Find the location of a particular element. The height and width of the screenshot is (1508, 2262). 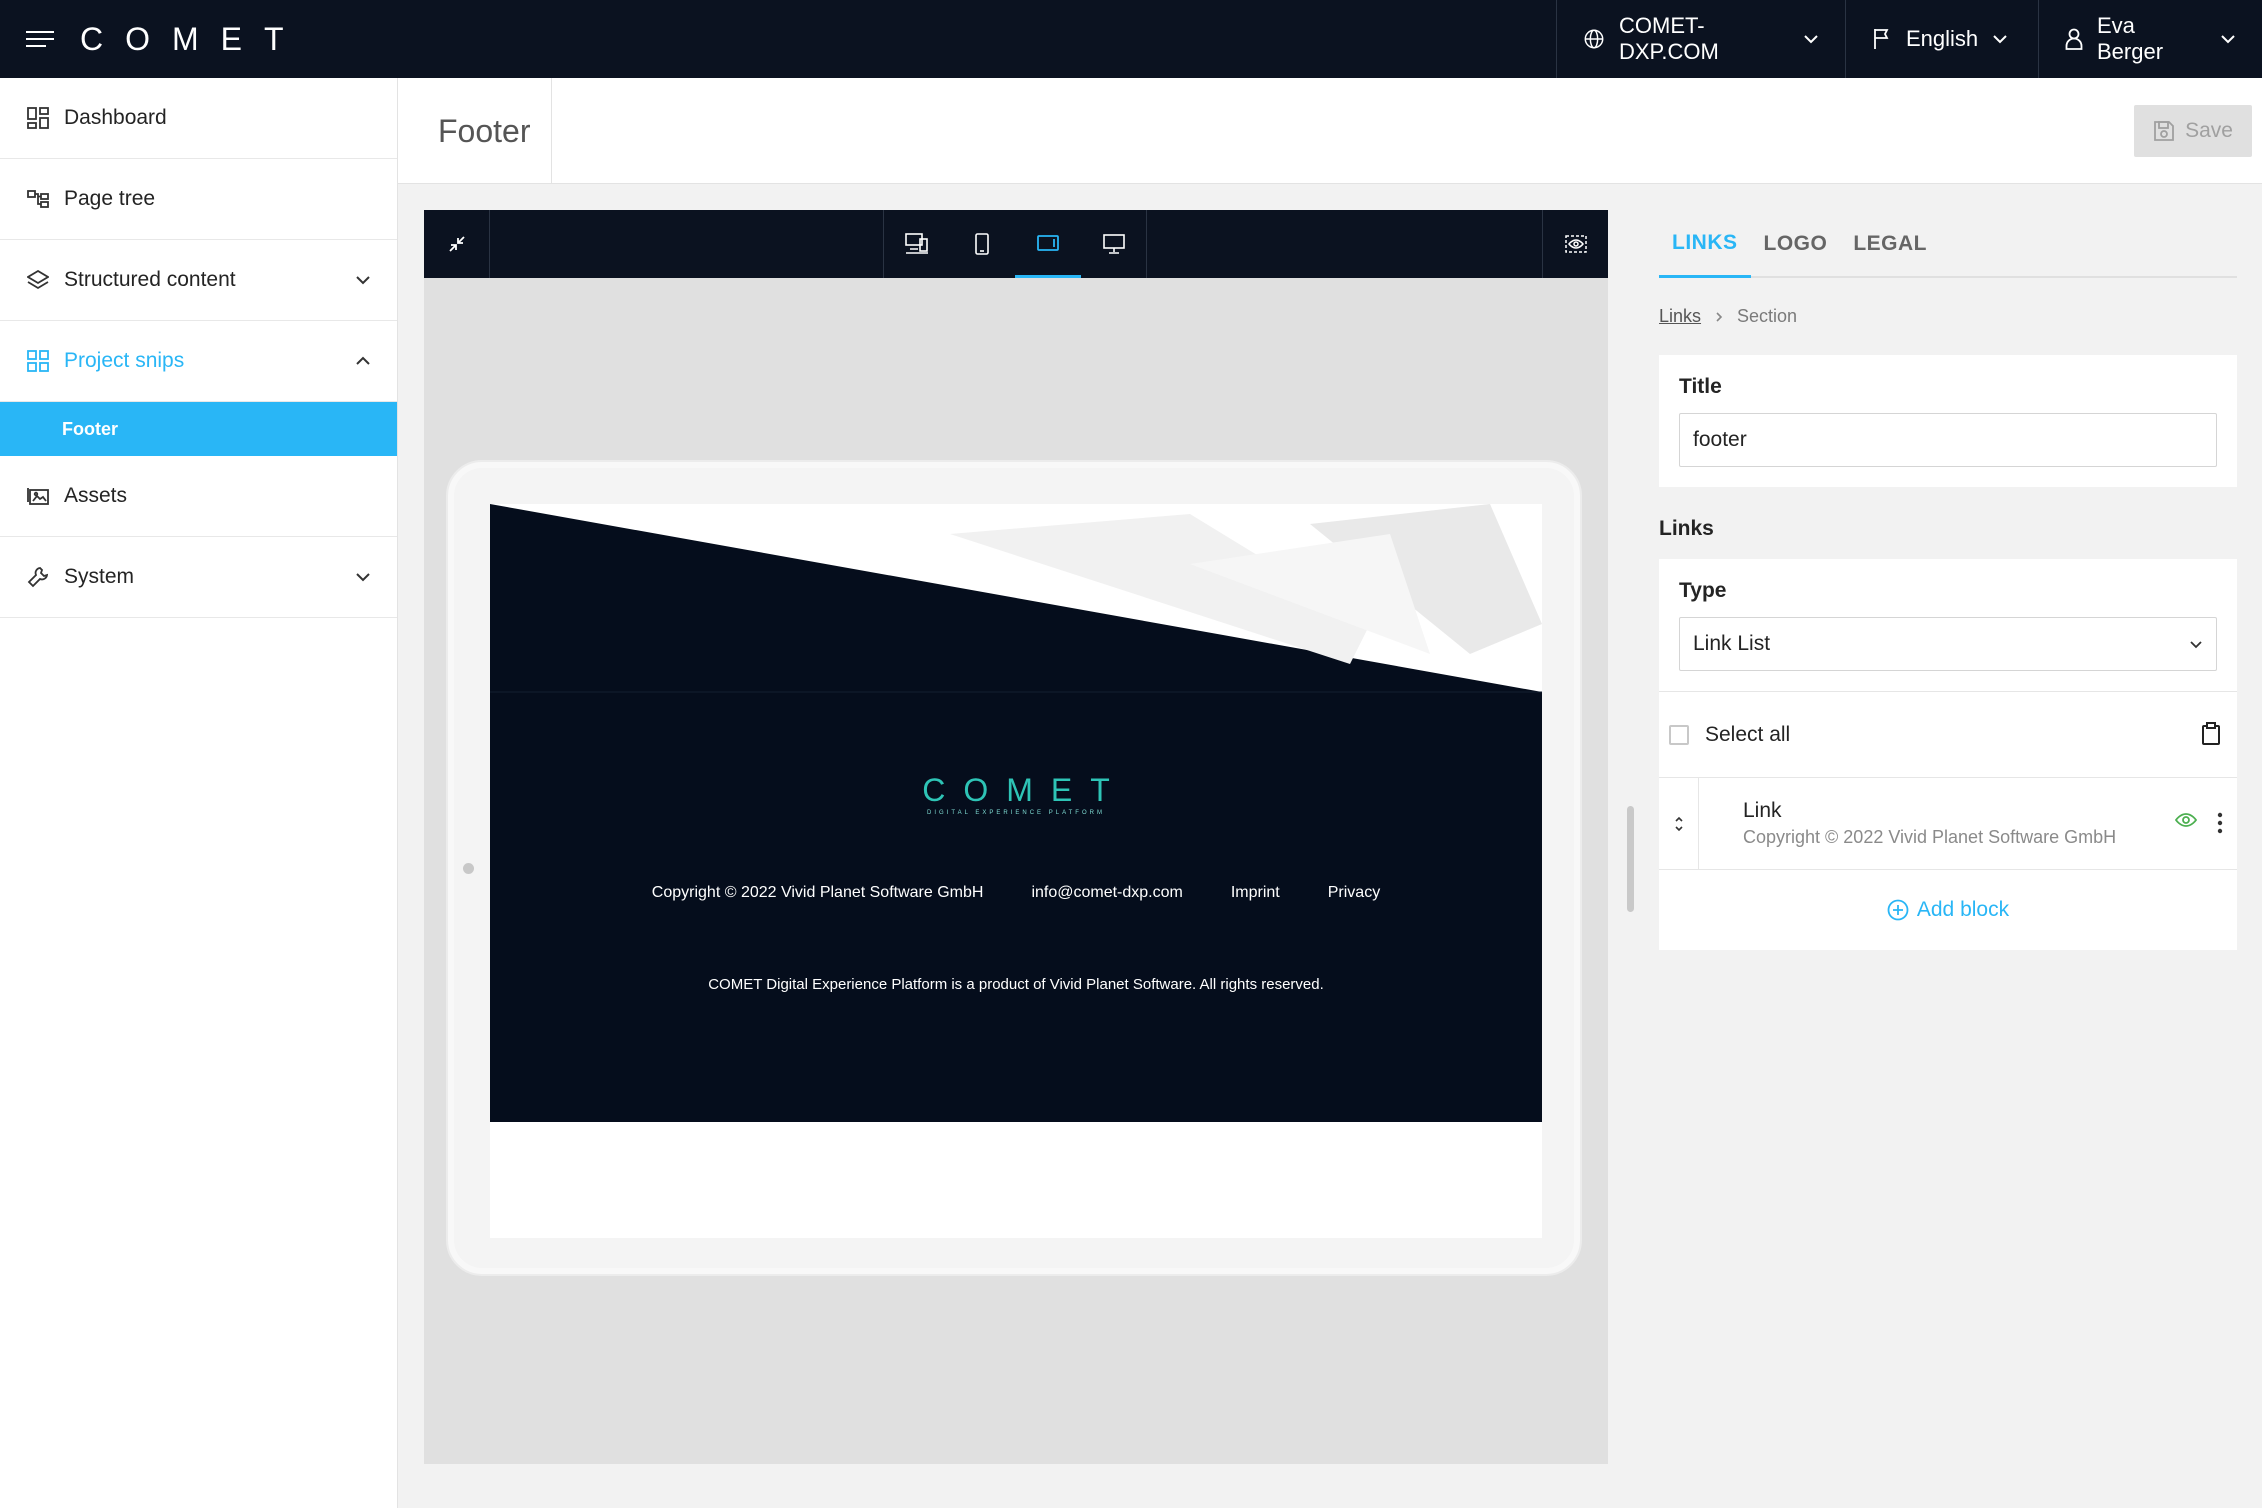

sidebar-item-label: Page tree is located at coordinates (110, 198).